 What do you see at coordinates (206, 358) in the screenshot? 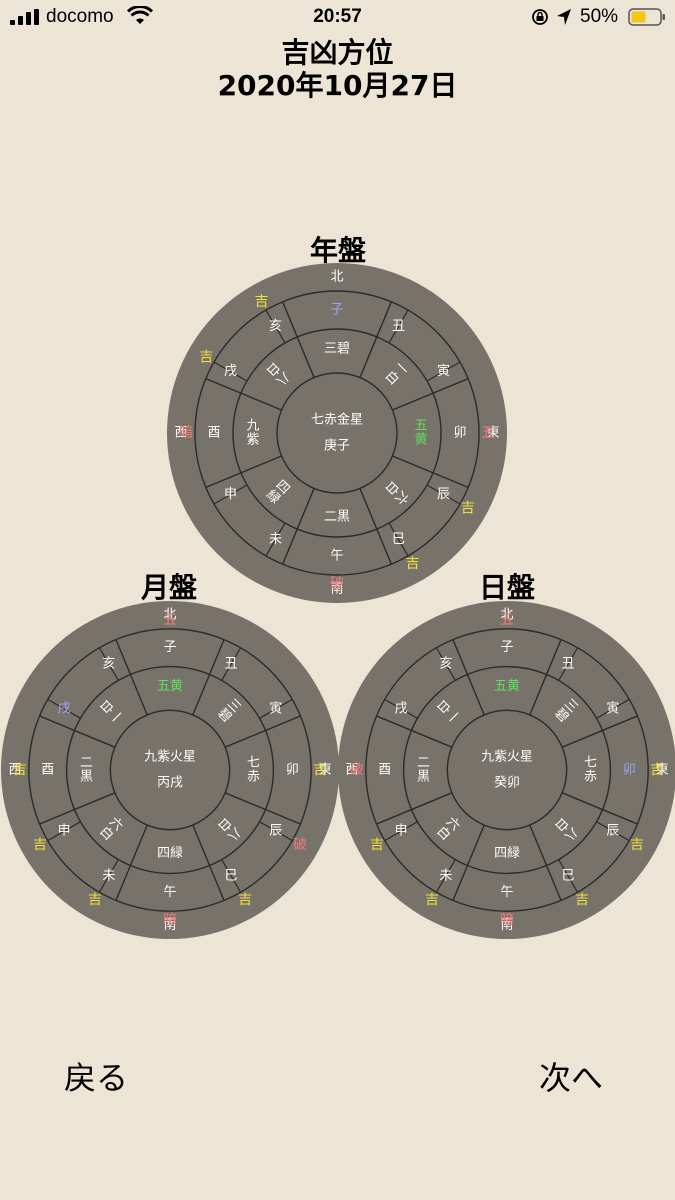
I see `mark-10: 吉` at bounding box center [206, 358].